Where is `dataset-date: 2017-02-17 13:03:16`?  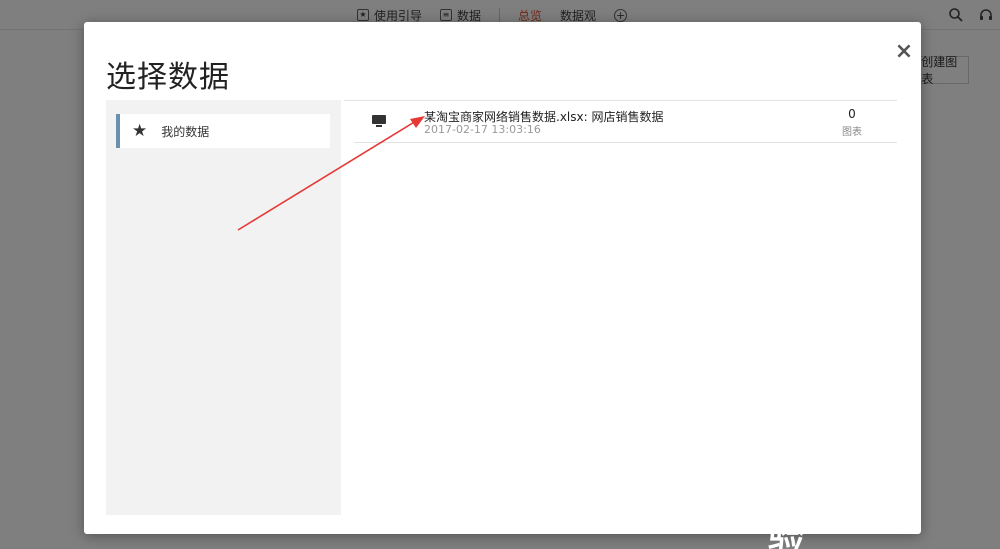
dataset-date: 2017-02-17 13:03:16 is located at coordinates (482, 129).